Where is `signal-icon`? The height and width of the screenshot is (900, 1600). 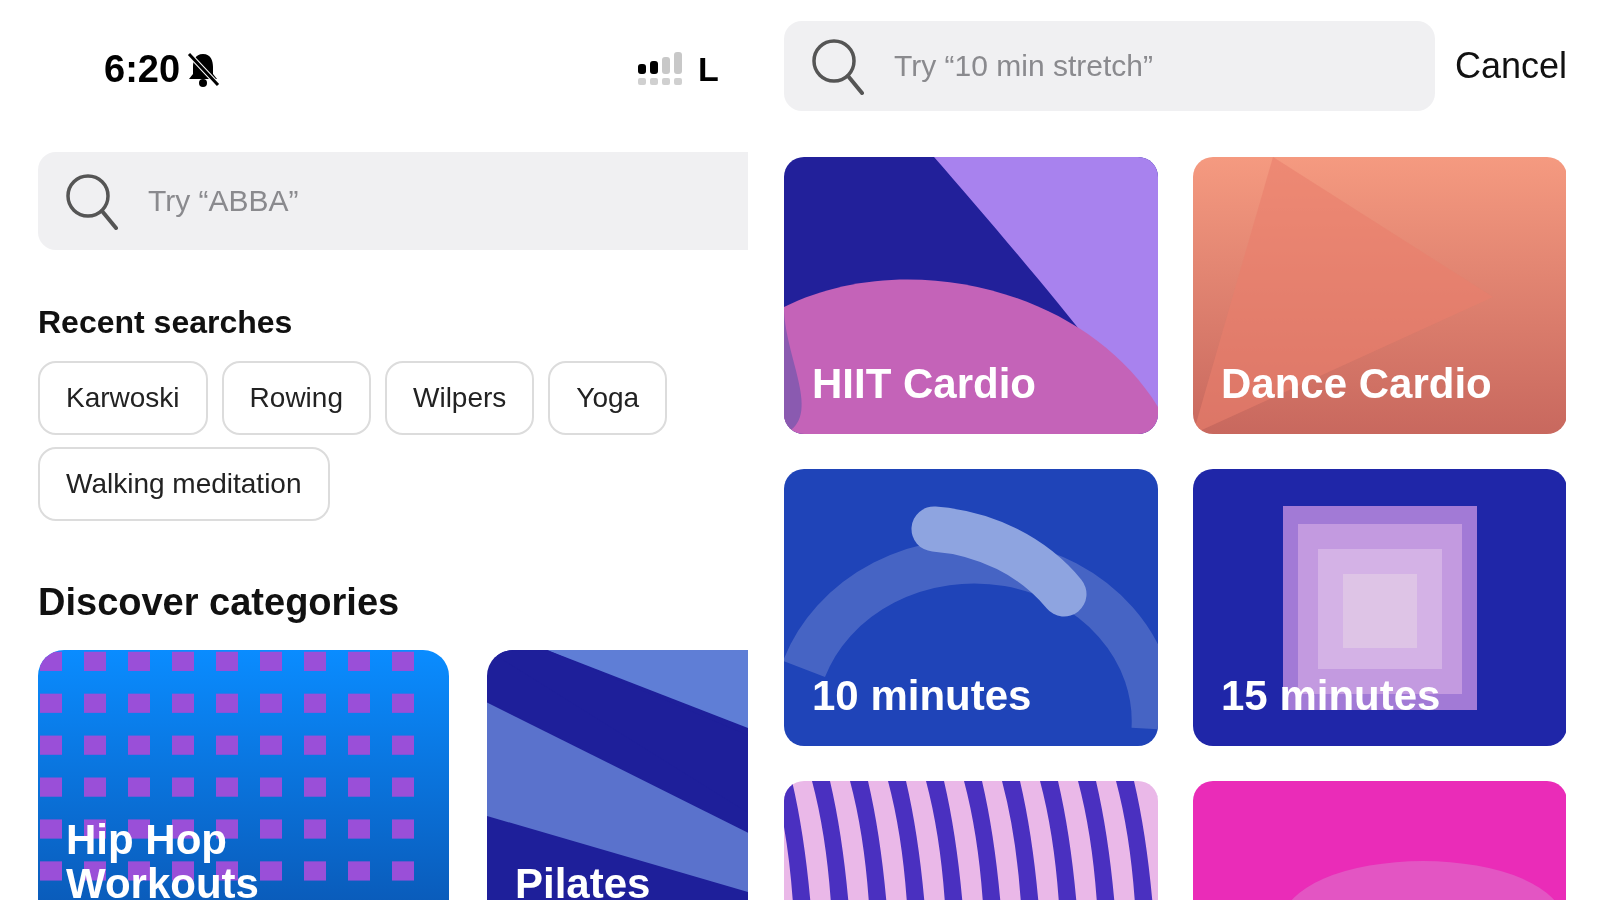
signal-icon is located at coordinates (661, 69).